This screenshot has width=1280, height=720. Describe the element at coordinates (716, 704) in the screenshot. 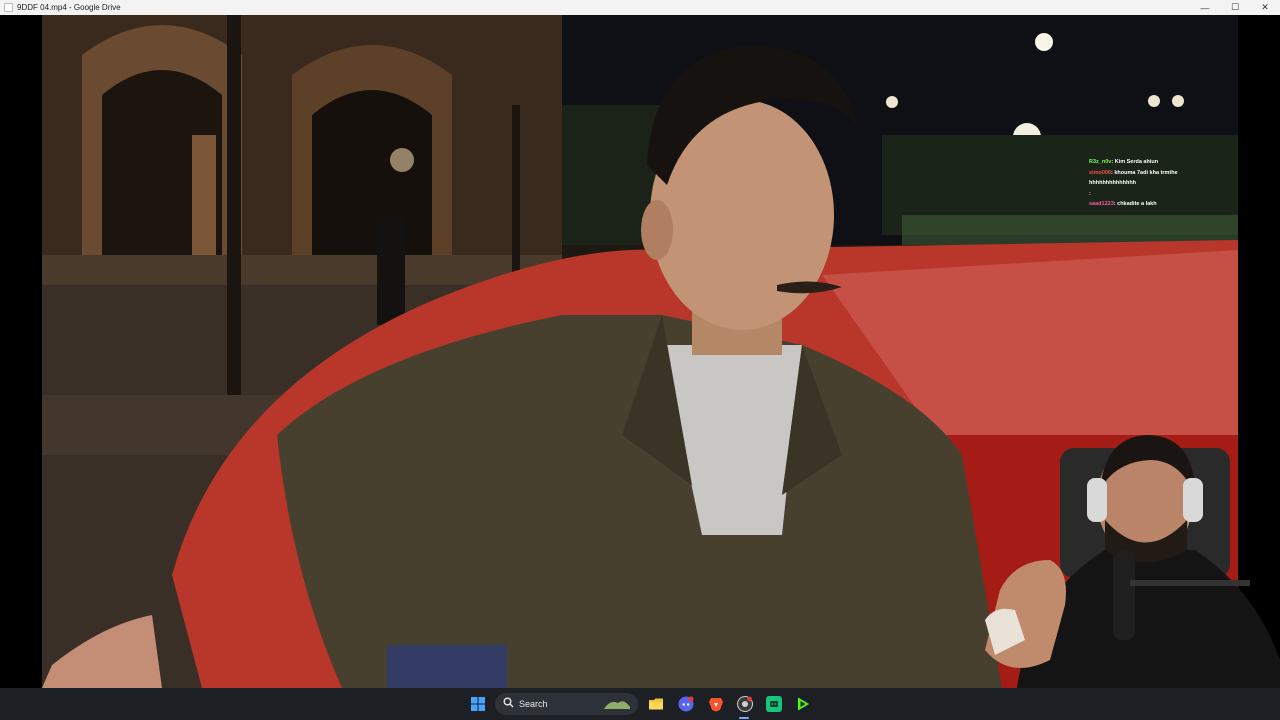

I see `brave-icon` at that location.